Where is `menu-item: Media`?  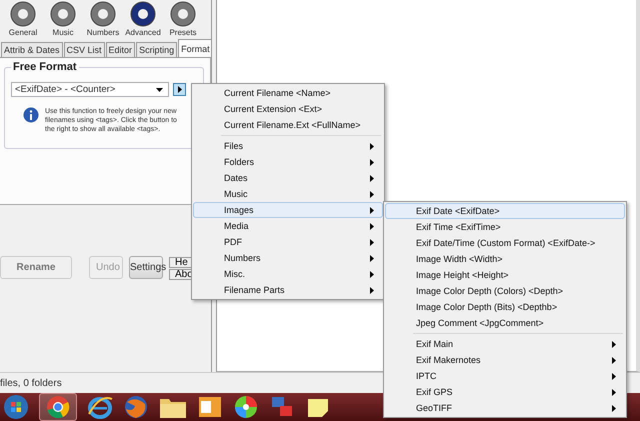
menu-item: Media is located at coordinates (288, 226).